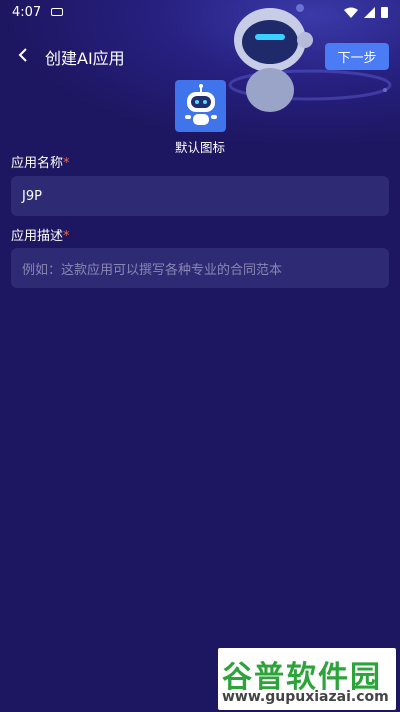 This screenshot has height=712, width=400. What do you see at coordinates (85, 58) in the screenshot?
I see `page-title: 创建AI应用` at bounding box center [85, 58].